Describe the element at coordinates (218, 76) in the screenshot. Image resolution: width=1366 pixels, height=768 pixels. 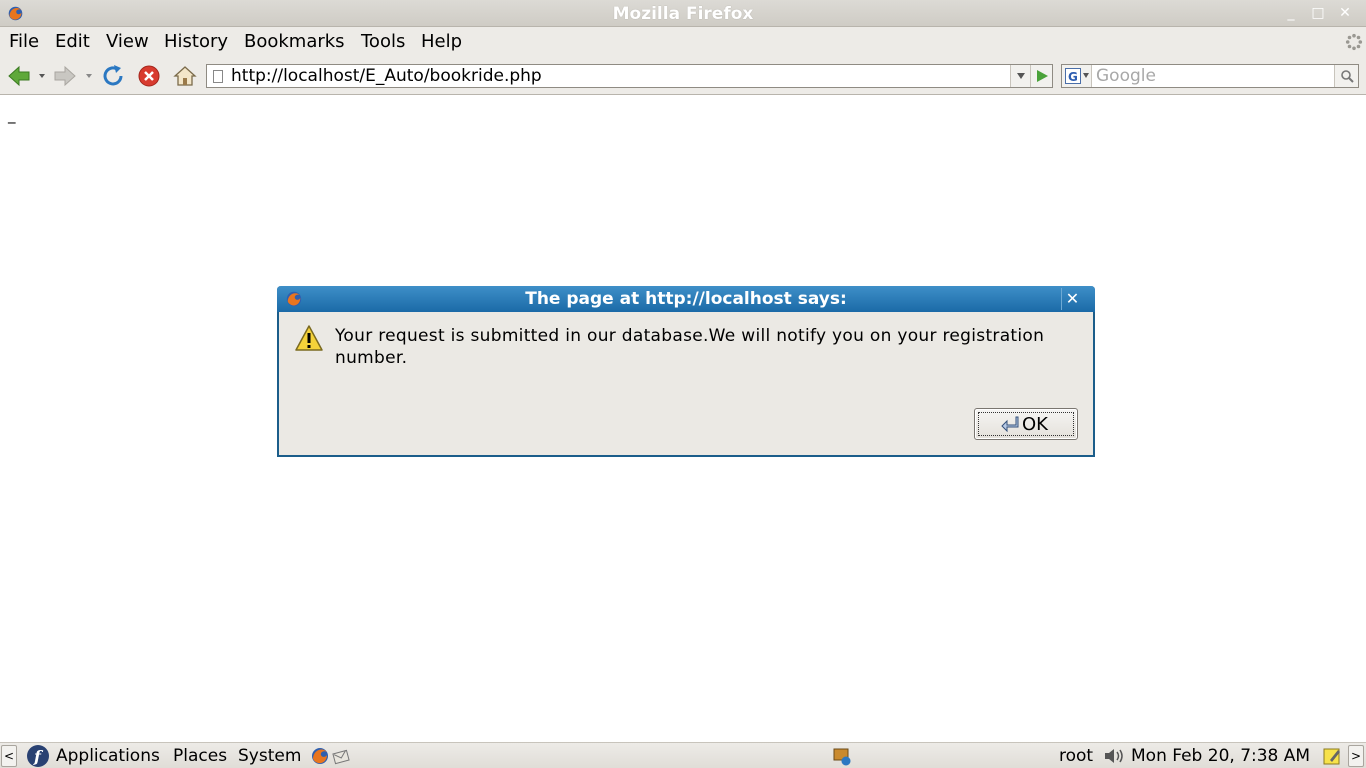
I see `page-icon` at that location.